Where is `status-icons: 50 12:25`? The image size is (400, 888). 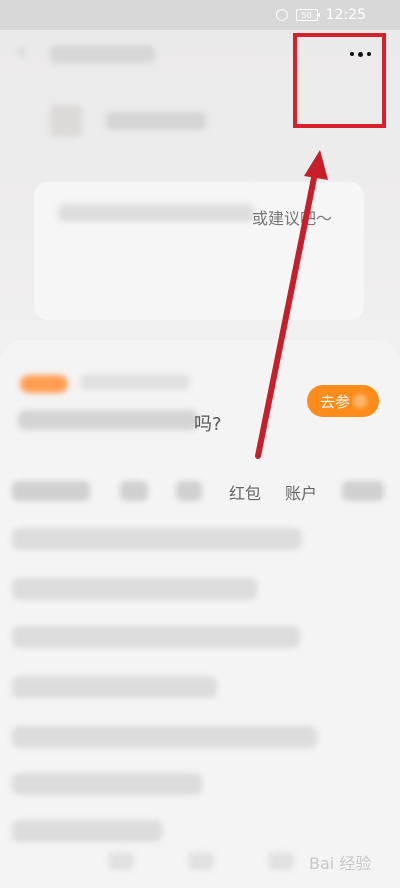 status-icons: 50 12:25 is located at coordinates (320, 15).